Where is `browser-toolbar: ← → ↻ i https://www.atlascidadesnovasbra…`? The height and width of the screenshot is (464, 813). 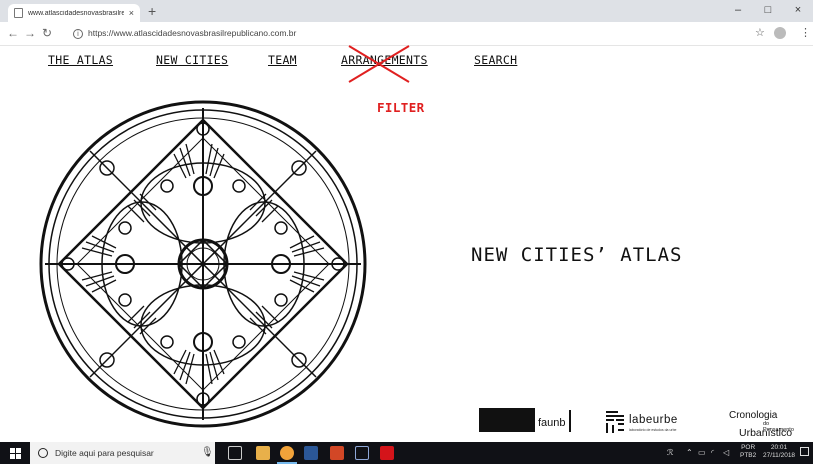 browser-toolbar: ← → ↻ i https://www.atlascidadesnovasbra… is located at coordinates (406, 34).